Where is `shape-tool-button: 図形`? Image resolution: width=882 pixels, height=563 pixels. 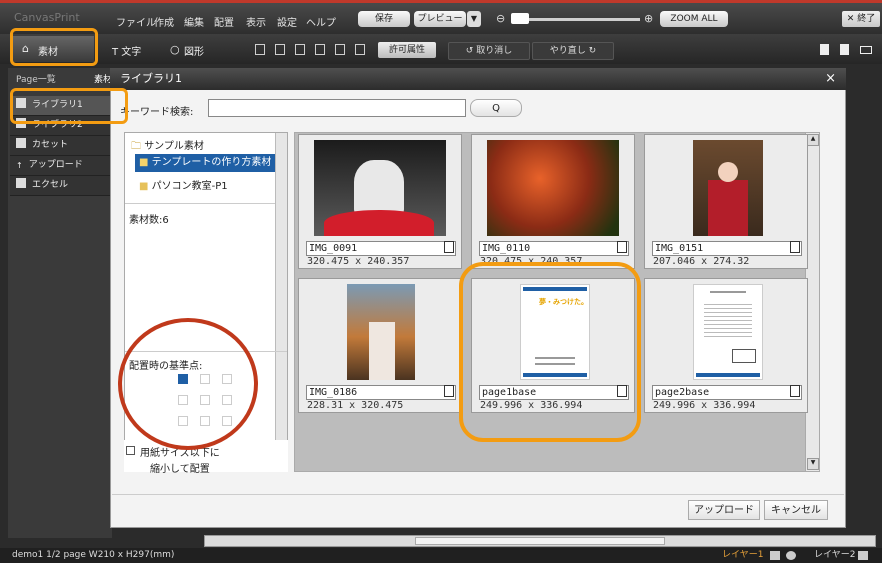
shape-tool-button: 図形 is located at coordinates (194, 50).